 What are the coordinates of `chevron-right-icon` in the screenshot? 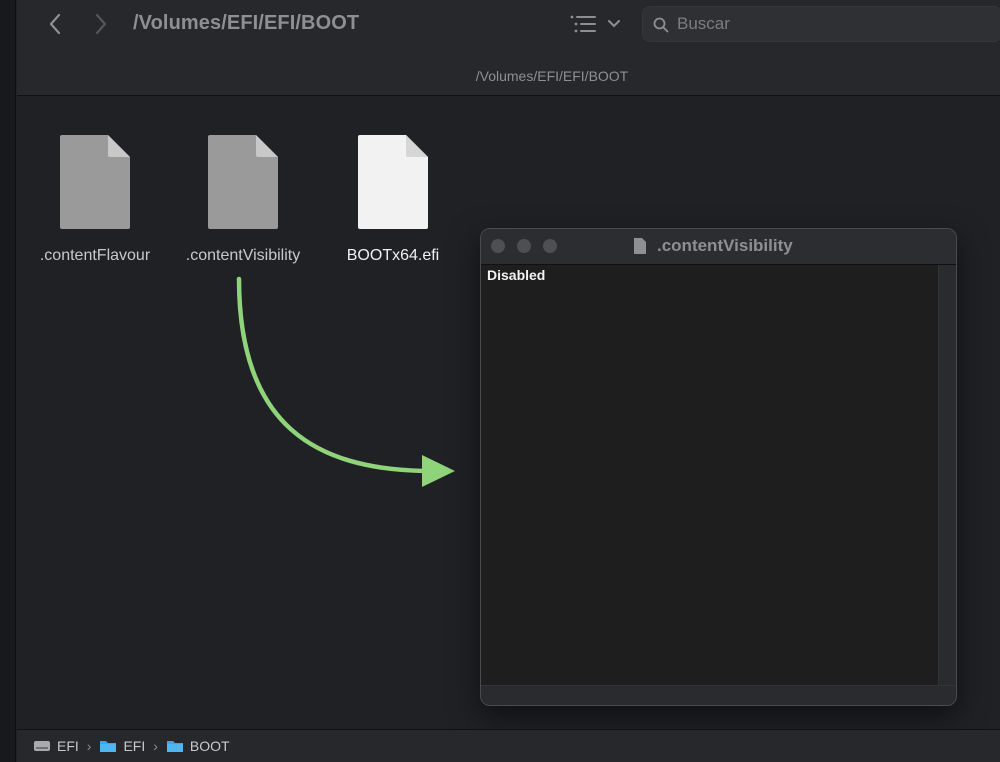 It's located at (101, 24).